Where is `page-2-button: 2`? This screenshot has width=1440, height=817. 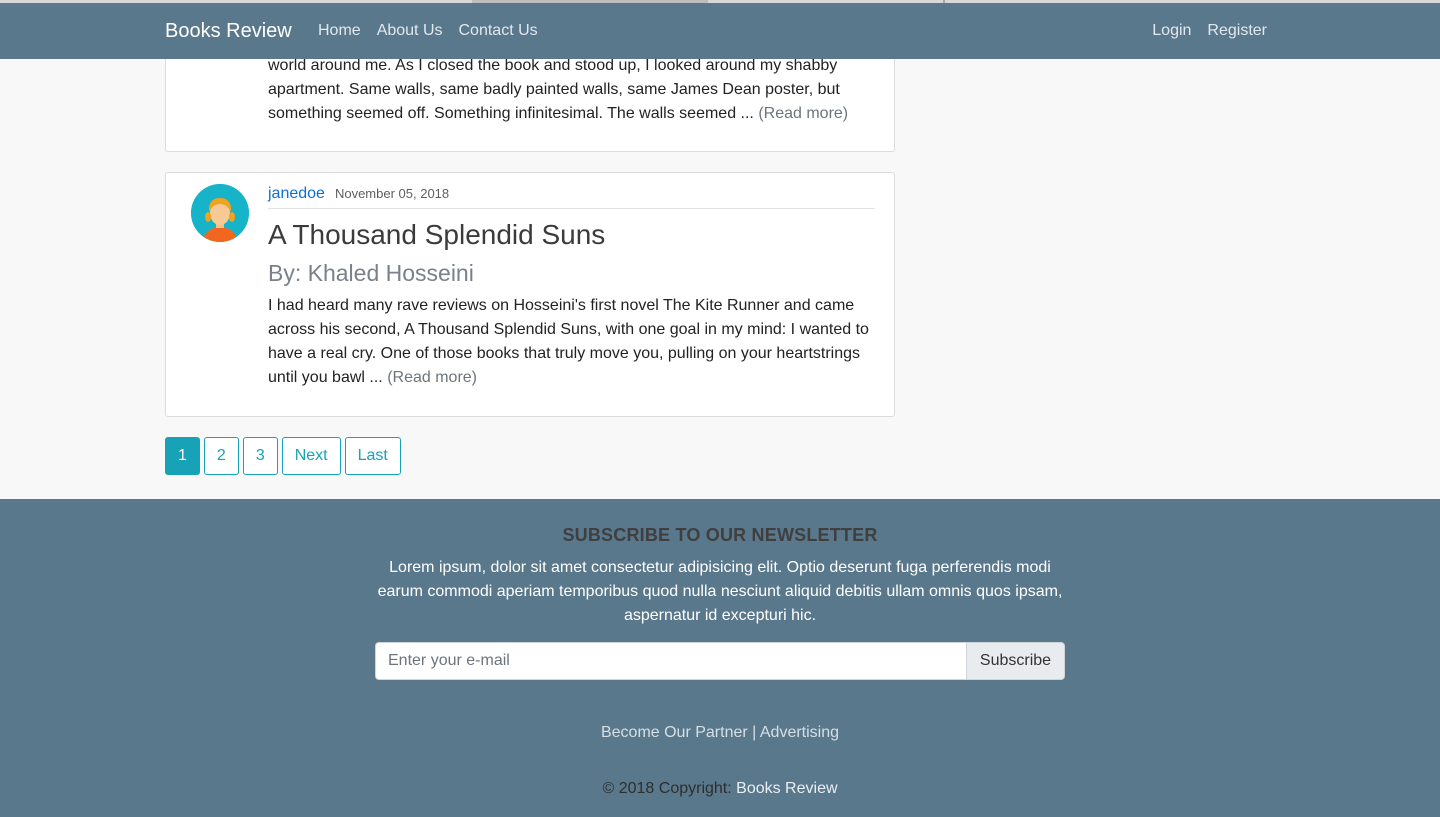 page-2-button: 2 is located at coordinates (221, 456).